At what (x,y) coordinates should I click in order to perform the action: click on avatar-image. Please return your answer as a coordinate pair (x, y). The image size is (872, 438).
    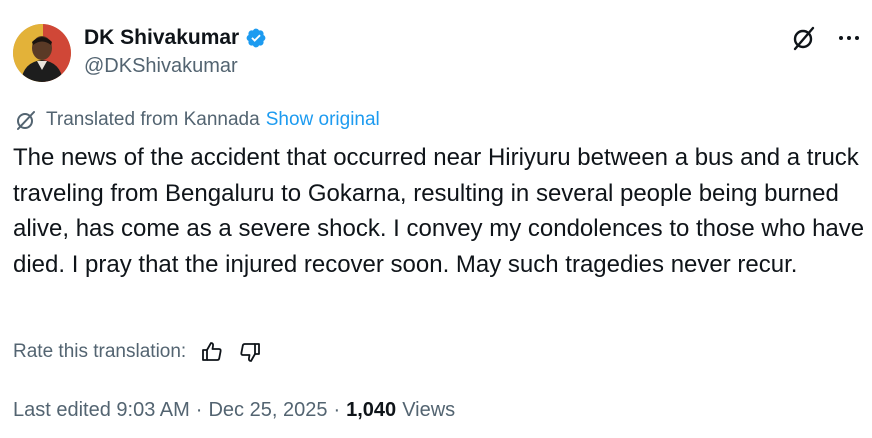
    Looking at the image, I should click on (42, 53).